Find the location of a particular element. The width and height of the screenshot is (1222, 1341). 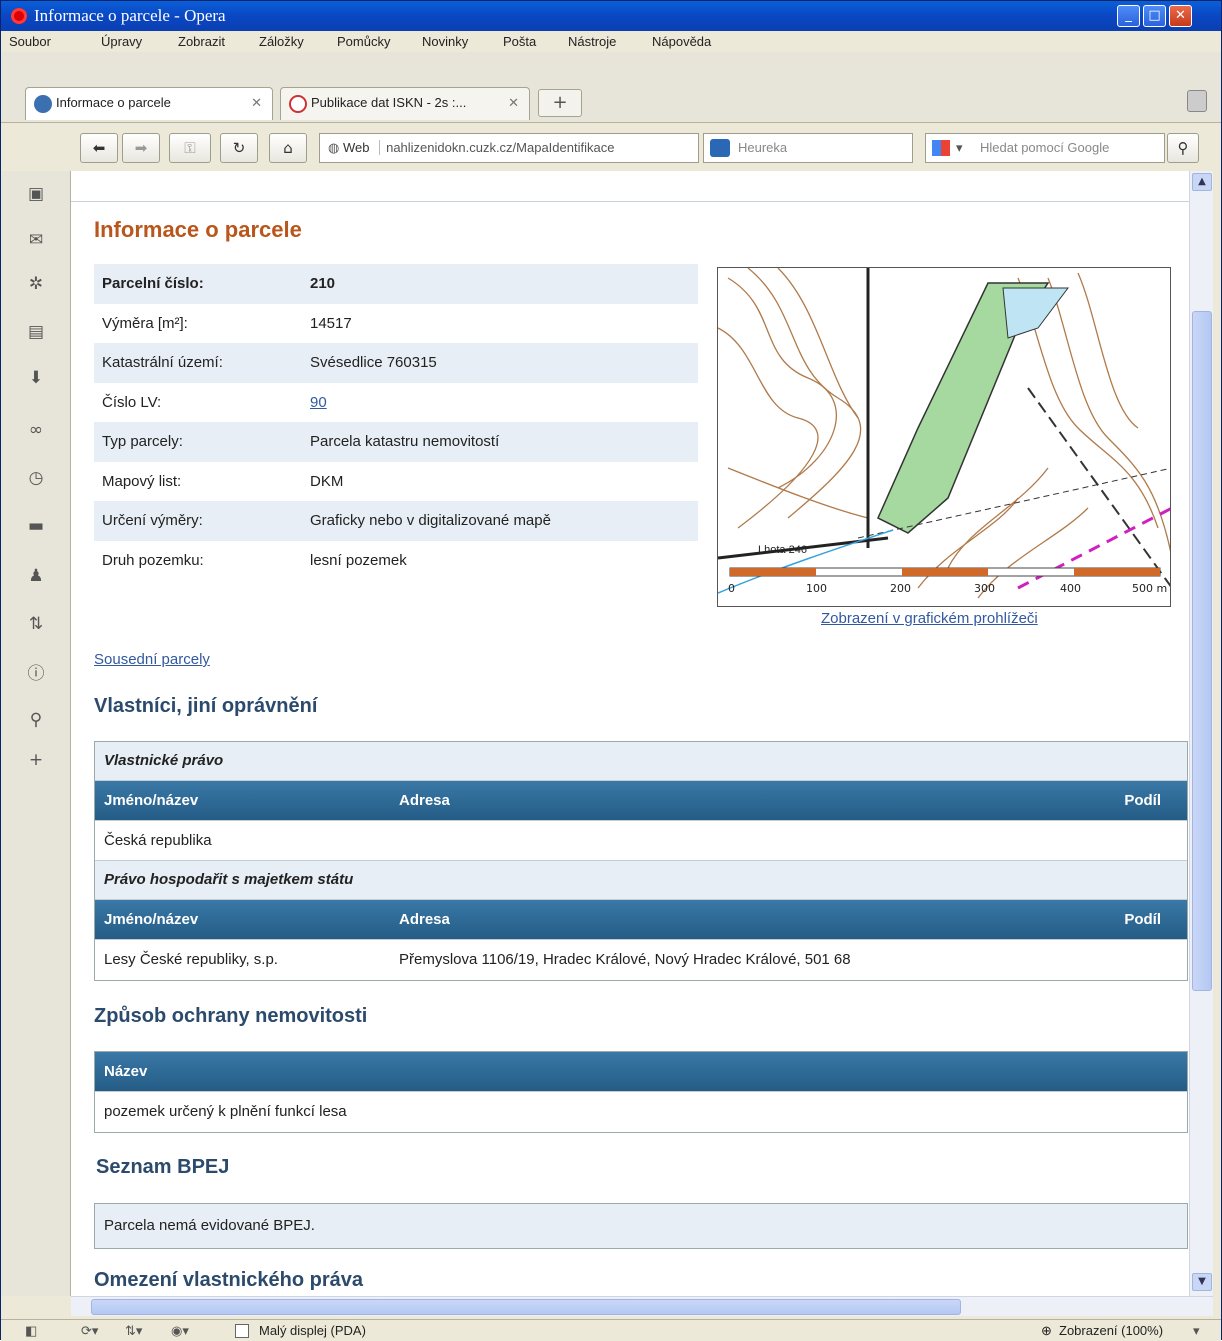

menu-nastroje: Nástroje is located at coordinates (592, 41).